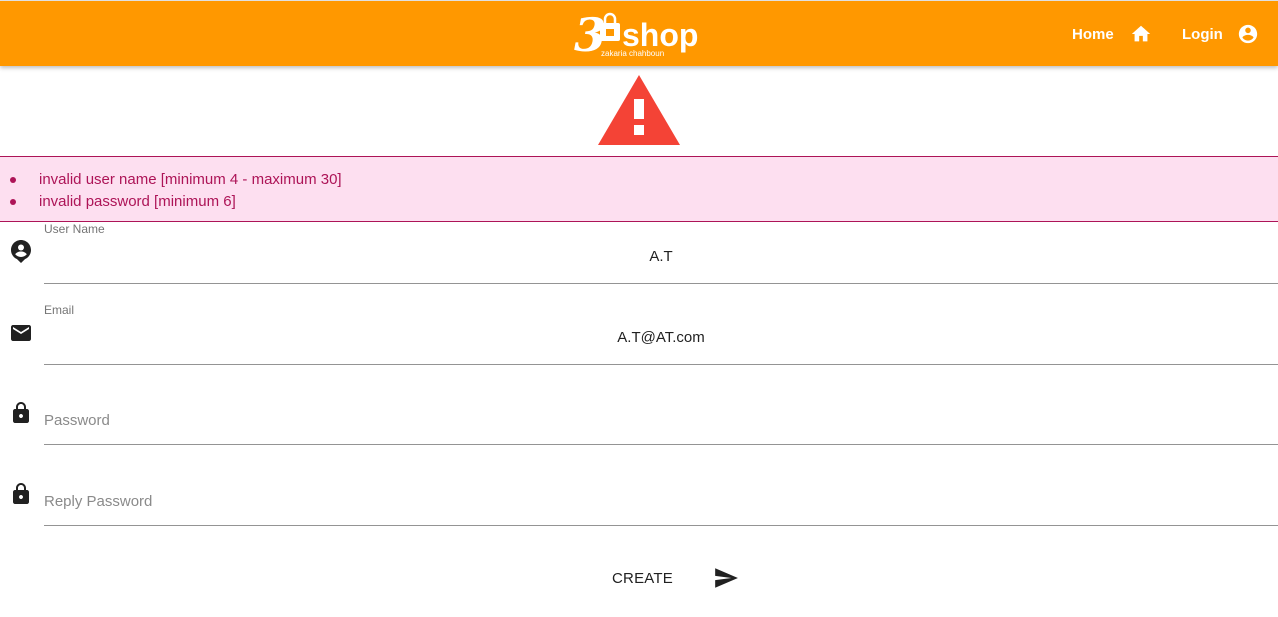  Describe the element at coordinates (171, 202) in the screenshot. I see `error-item: invalid password [minimum 6]` at that location.